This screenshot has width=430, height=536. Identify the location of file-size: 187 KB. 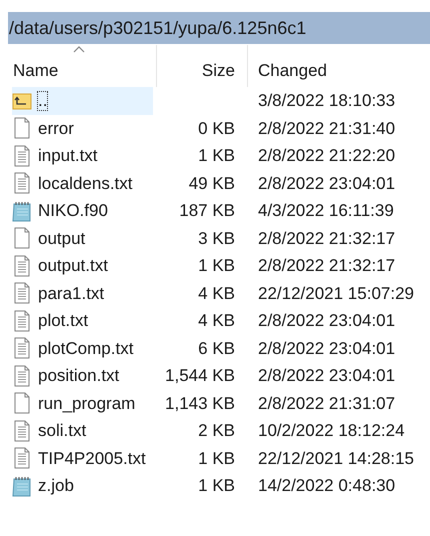
(207, 210).